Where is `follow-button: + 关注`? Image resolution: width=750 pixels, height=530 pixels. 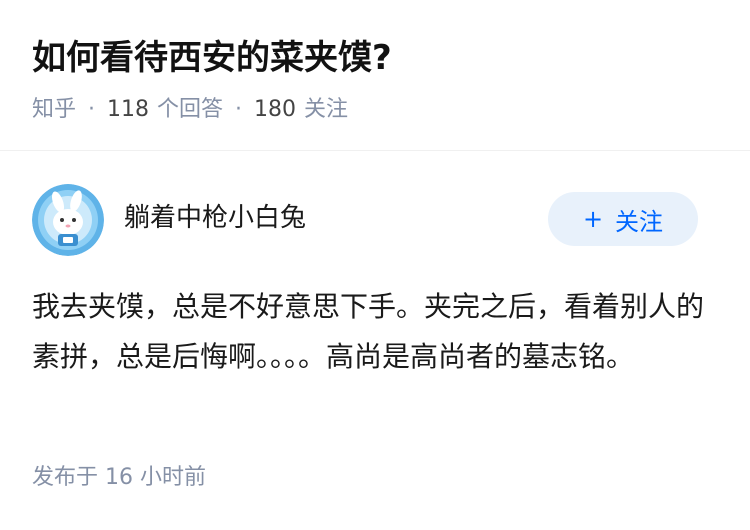
follow-button: + 关注 is located at coordinates (623, 219).